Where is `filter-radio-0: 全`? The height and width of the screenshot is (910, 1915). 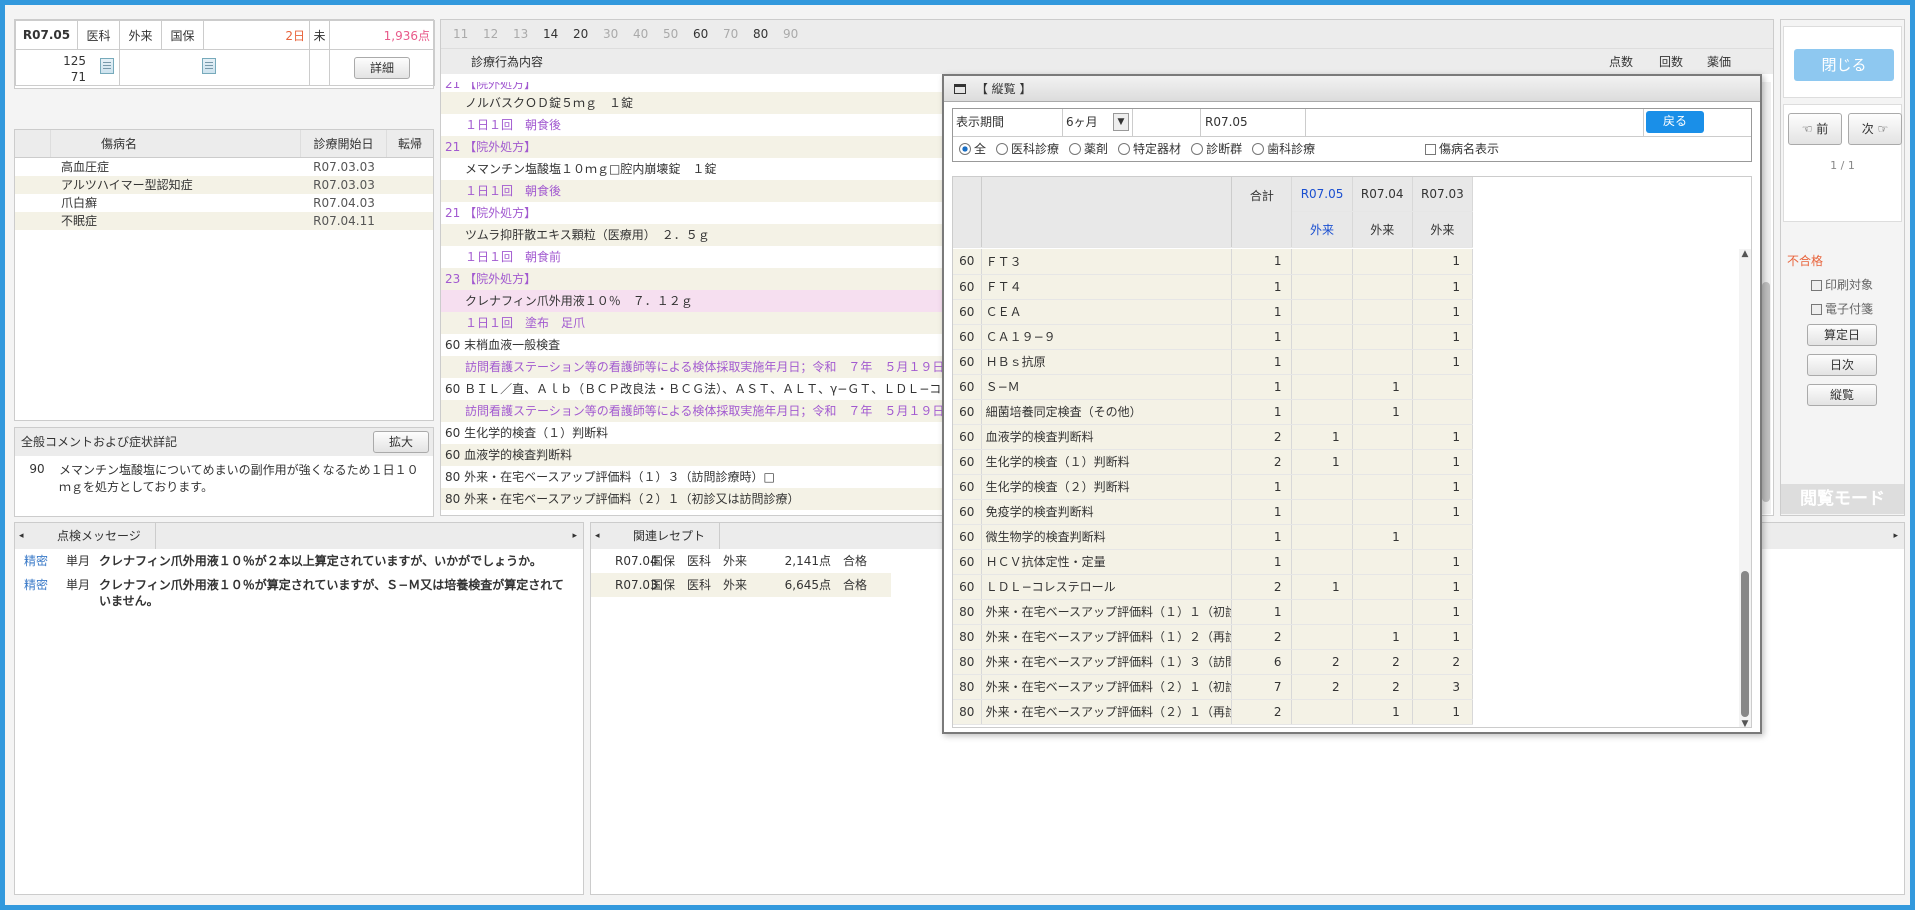 filter-radio-0: 全 is located at coordinates (972, 149).